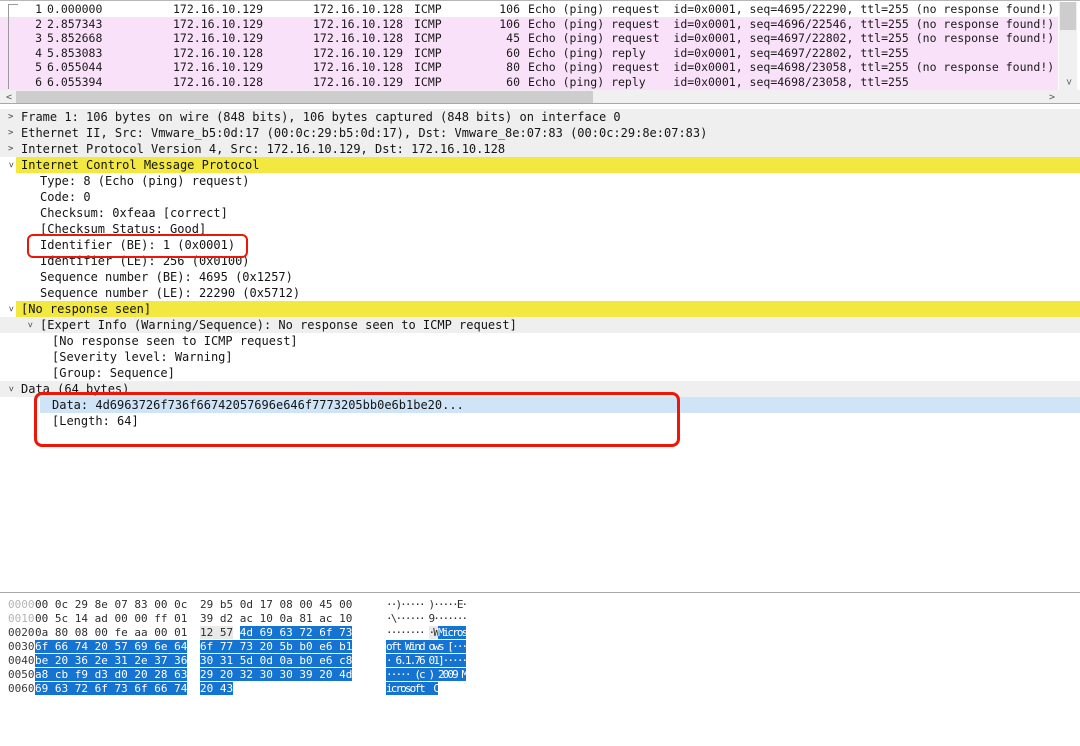  What do you see at coordinates (142, 357) in the screenshot?
I see `detail-row-text: [Severity level: Warning]` at bounding box center [142, 357].